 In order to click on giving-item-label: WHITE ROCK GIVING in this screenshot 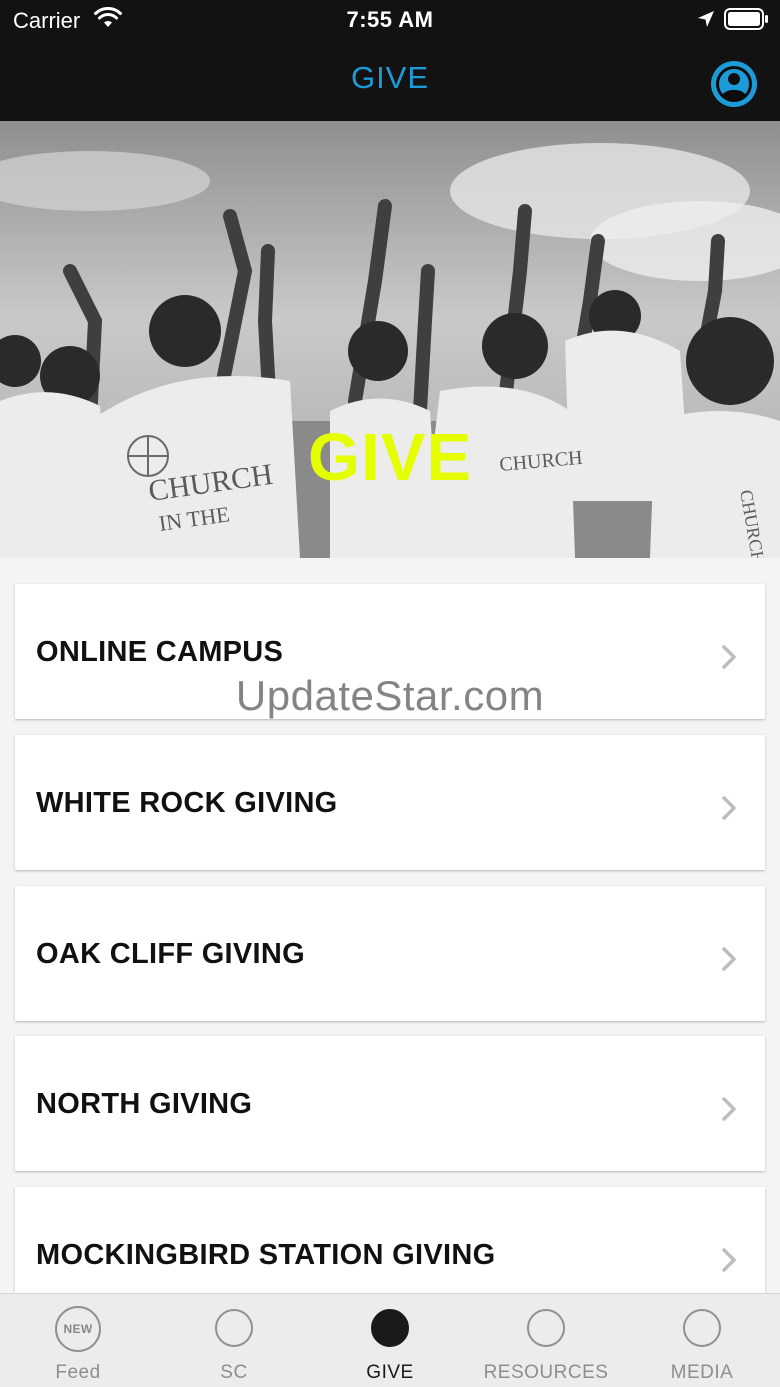, I will do `click(187, 803)`.